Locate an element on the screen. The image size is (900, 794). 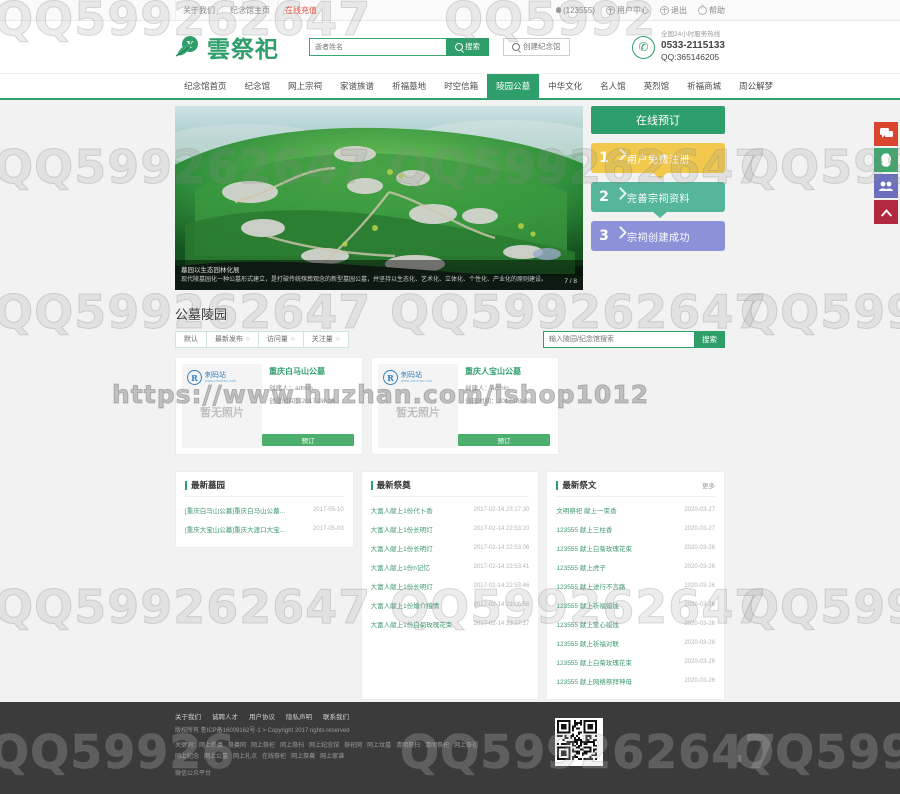
help-link: 帮助 is located at coordinates (711, 10).